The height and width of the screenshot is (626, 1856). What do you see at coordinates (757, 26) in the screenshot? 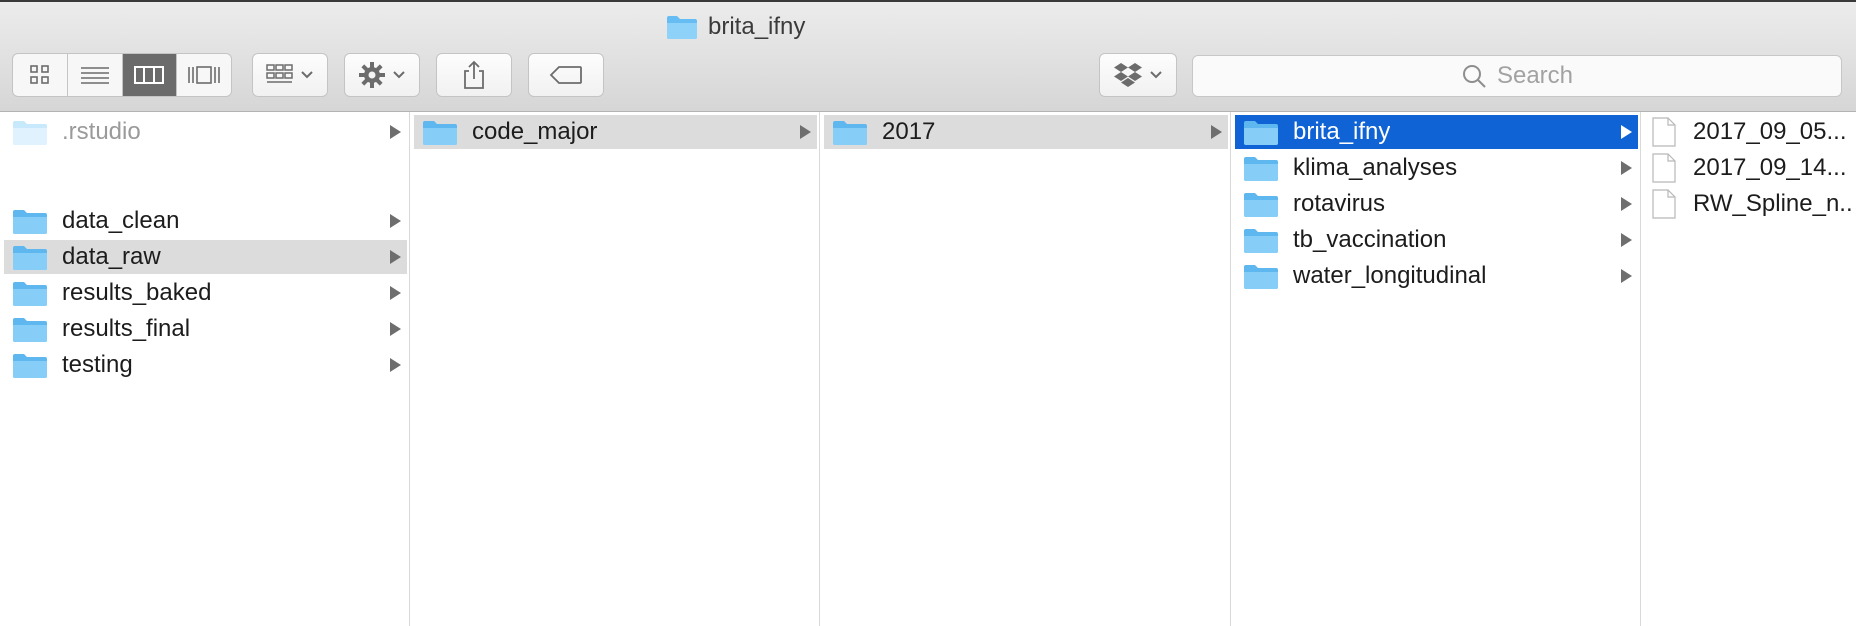
I see `window-title-text: brita_ifny` at bounding box center [757, 26].